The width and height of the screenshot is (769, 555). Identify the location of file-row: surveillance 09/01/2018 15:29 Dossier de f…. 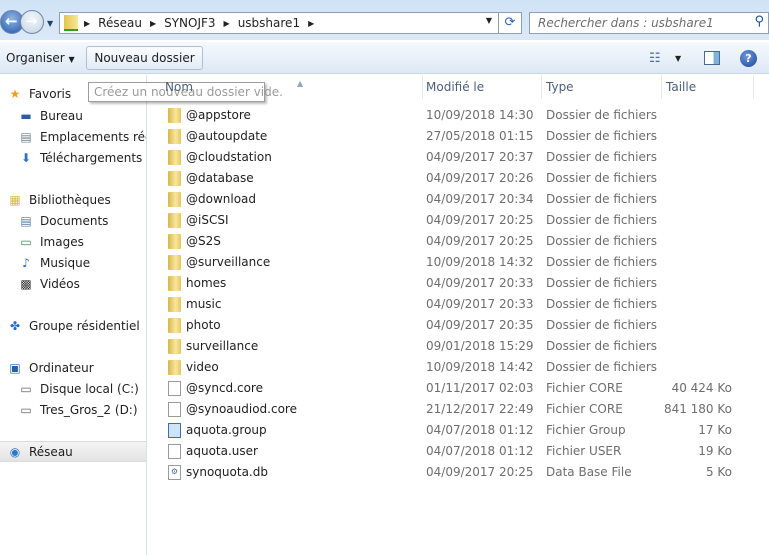
(458, 346).